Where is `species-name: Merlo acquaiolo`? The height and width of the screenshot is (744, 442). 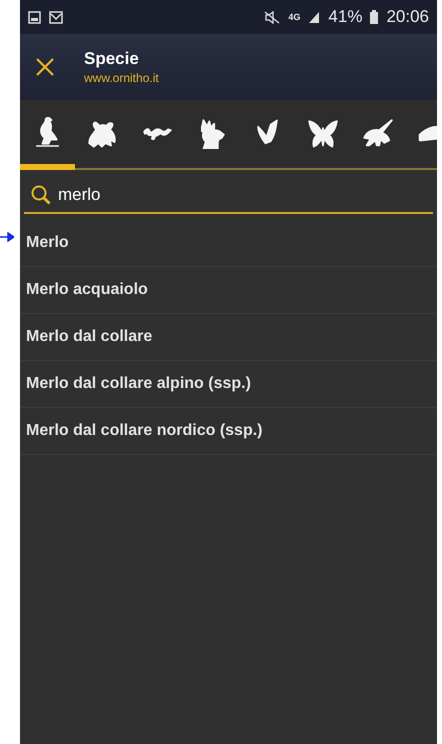
species-name: Merlo acquaiolo is located at coordinates (87, 290).